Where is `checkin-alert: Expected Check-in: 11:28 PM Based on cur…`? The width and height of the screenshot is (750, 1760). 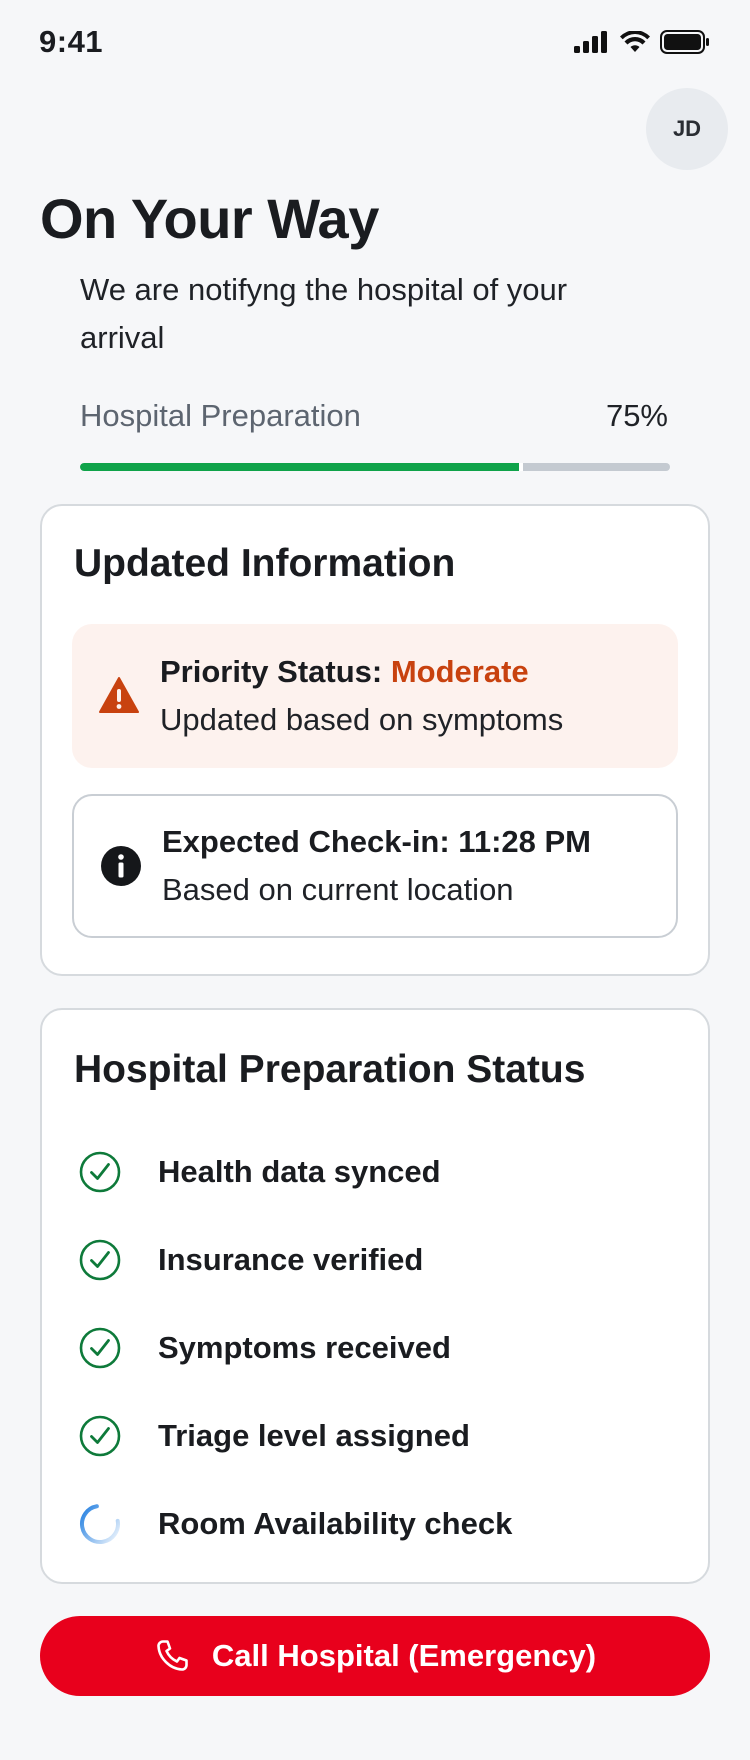 checkin-alert: Expected Check-in: 11:28 PM Based on cur… is located at coordinates (375, 866).